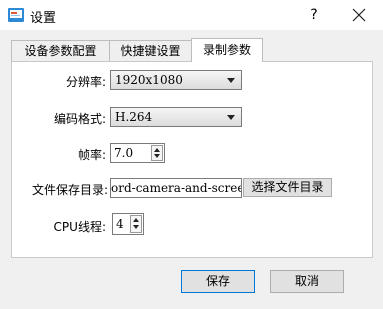  What do you see at coordinates (176, 117) in the screenshot?
I see `codec-select: H.264` at bounding box center [176, 117].